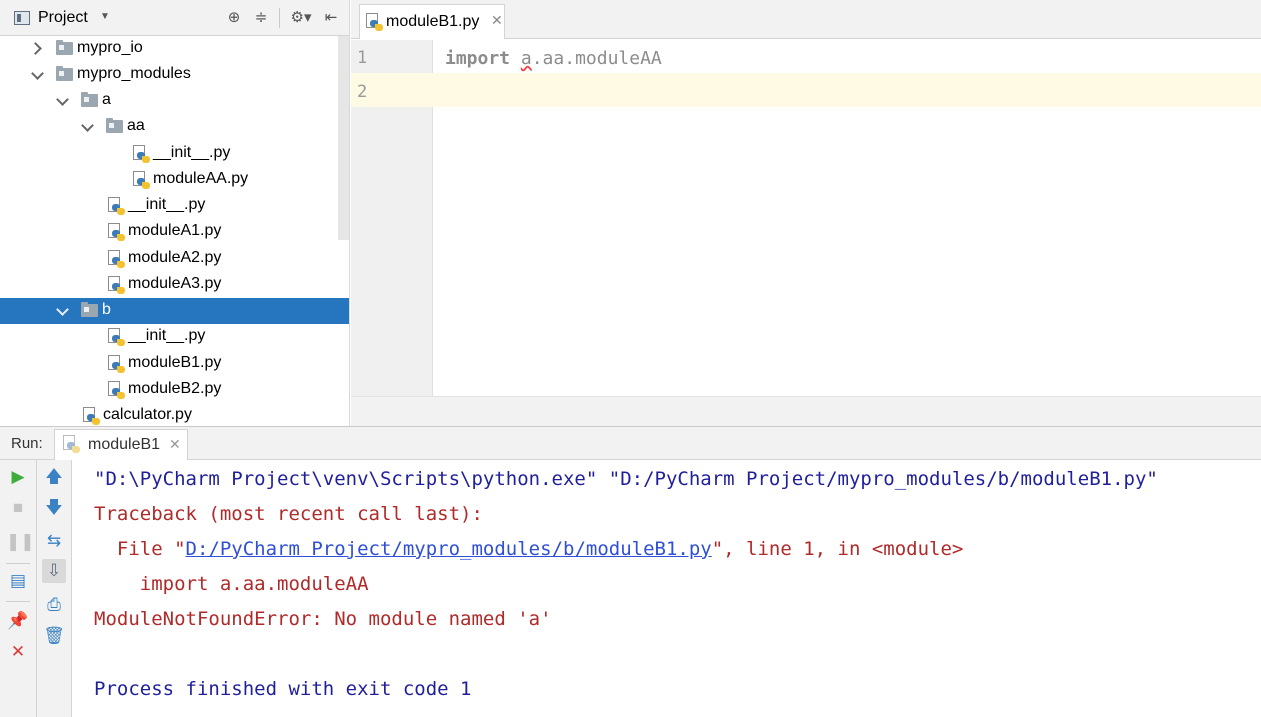 This screenshot has width=1261, height=717. What do you see at coordinates (331, 18) in the screenshot?
I see `hide-panel-icon: ⇤` at bounding box center [331, 18].